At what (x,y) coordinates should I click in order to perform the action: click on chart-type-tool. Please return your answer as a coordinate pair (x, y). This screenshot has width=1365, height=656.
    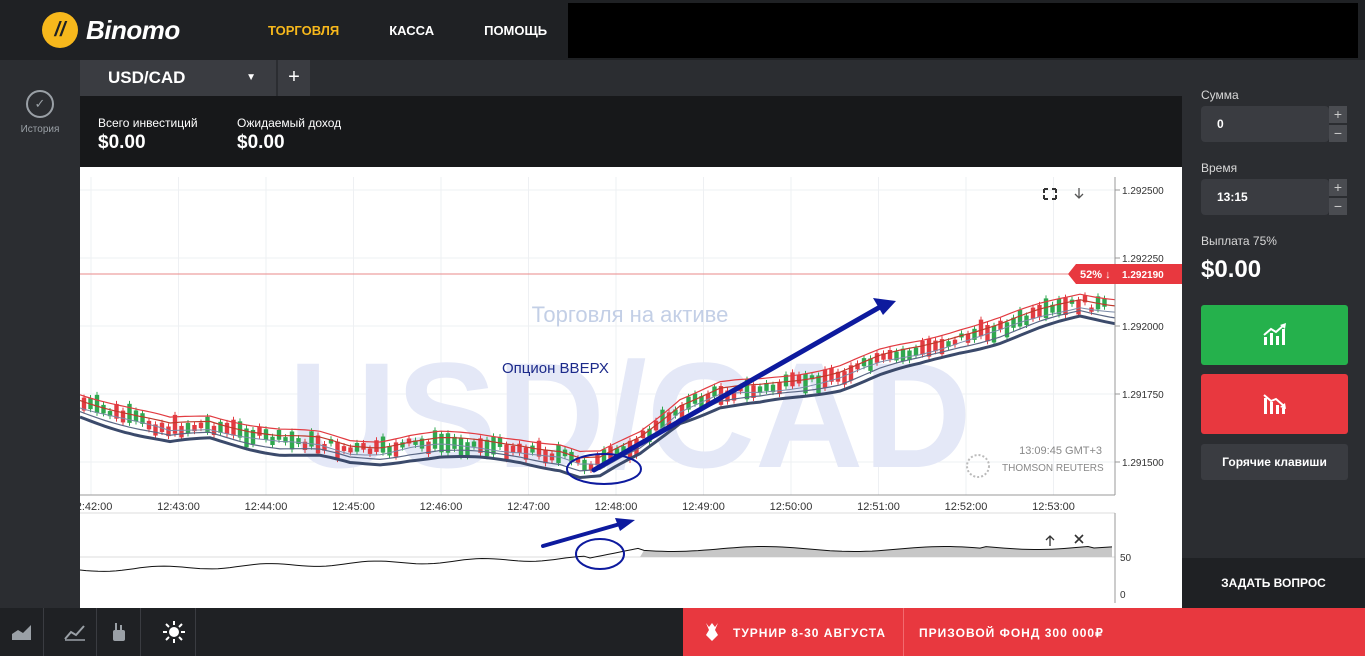
    Looking at the image, I should click on (22, 632).